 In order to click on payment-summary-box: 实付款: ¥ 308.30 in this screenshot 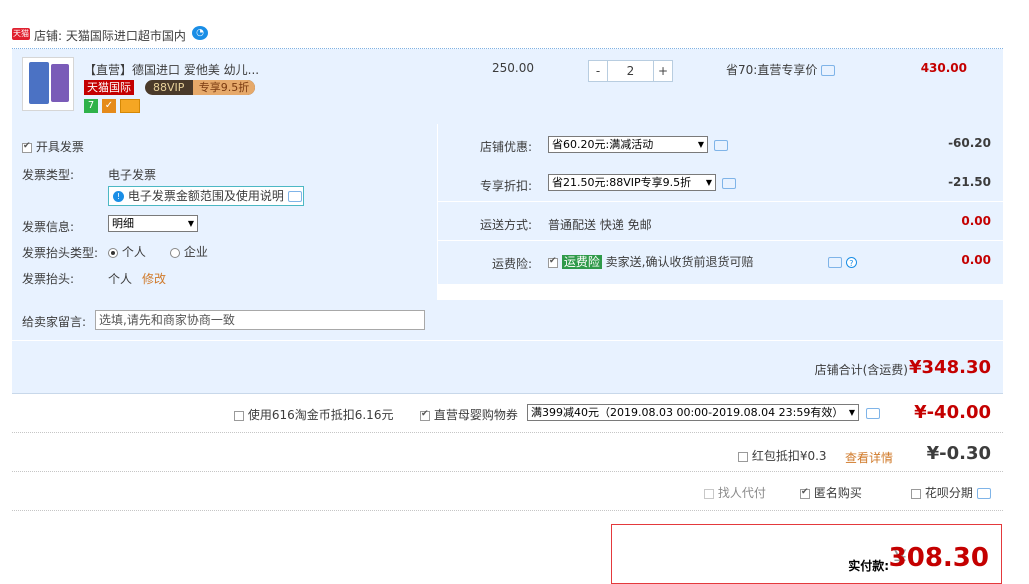, I will do `click(806, 554)`.